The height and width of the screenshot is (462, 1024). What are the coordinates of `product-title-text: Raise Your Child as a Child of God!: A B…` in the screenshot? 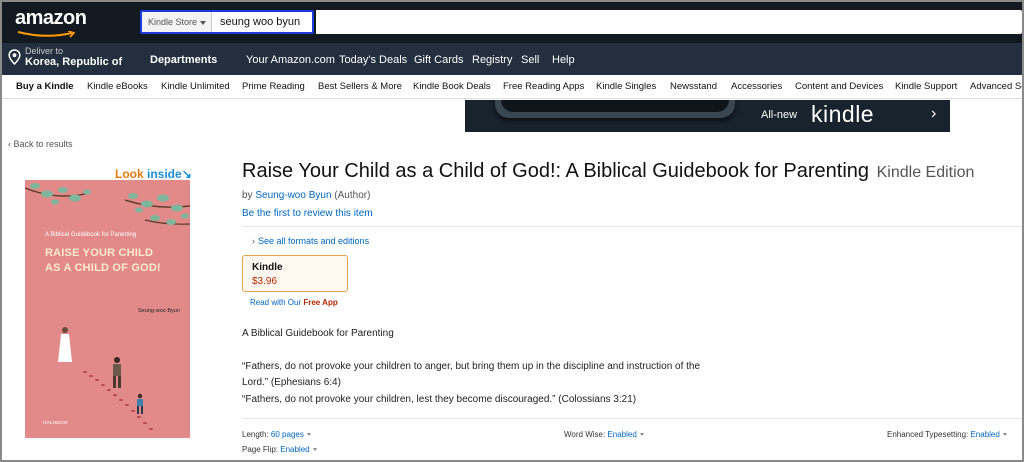 It's located at (556, 171).